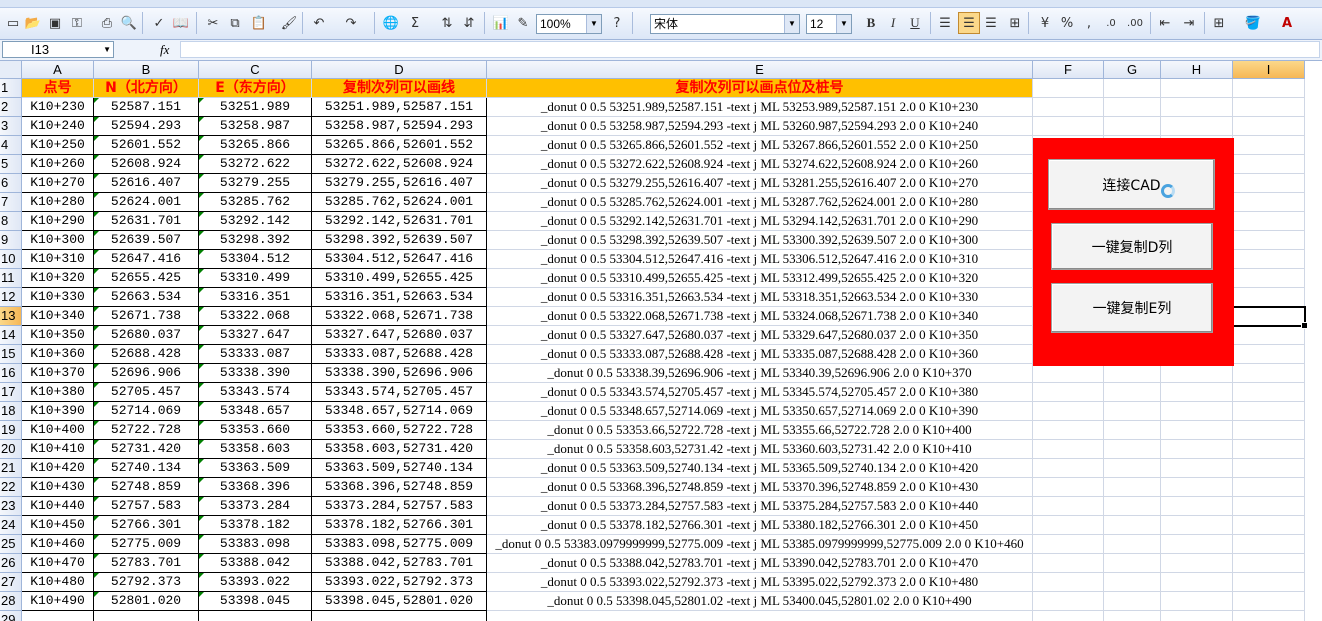 Image resolution: width=1322 pixels, height=621 pixels. What do you see at coordinates (289, 23) in the screenshot?
I see `format-painter-icon: 🖌` at bounding box center [289, 23].